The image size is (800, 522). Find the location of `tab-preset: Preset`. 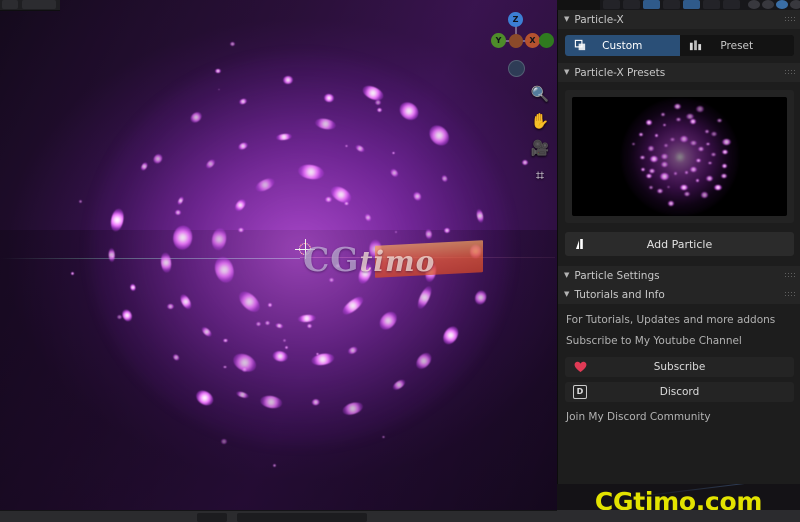

tab-preset: Preset is located at coordinates (736, 45).